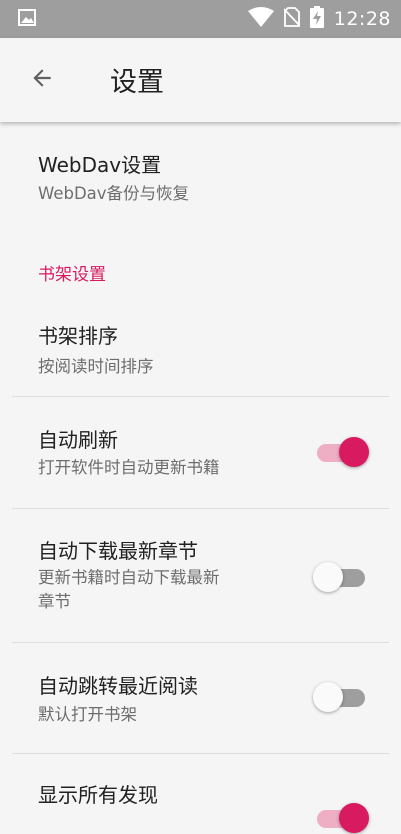 This screenshot has height=834, width=401. What do you see at coordinates (27, 17) in the screenshot?
I see `image-icon` at bounding box center [27, 17].